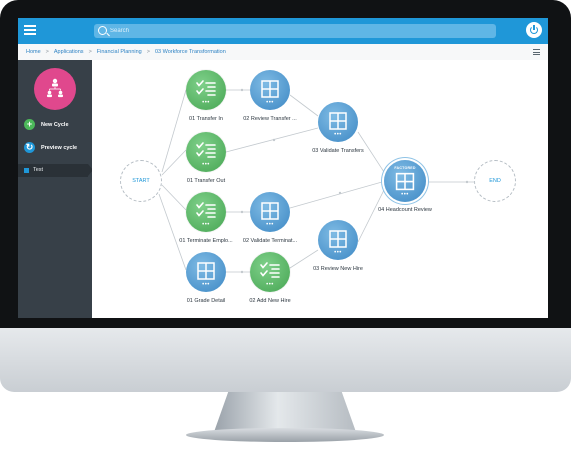 This screenshot has height=450, width=571. I want to click on node-label: 02 Add New Hire, so click(270, 301).